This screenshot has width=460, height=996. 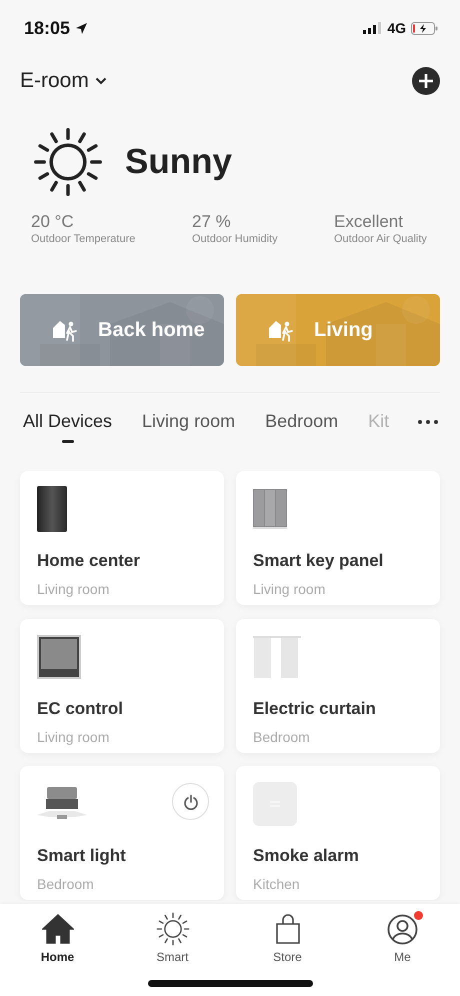 I want to click on device-name: Home center, so click(x=89, y=561).